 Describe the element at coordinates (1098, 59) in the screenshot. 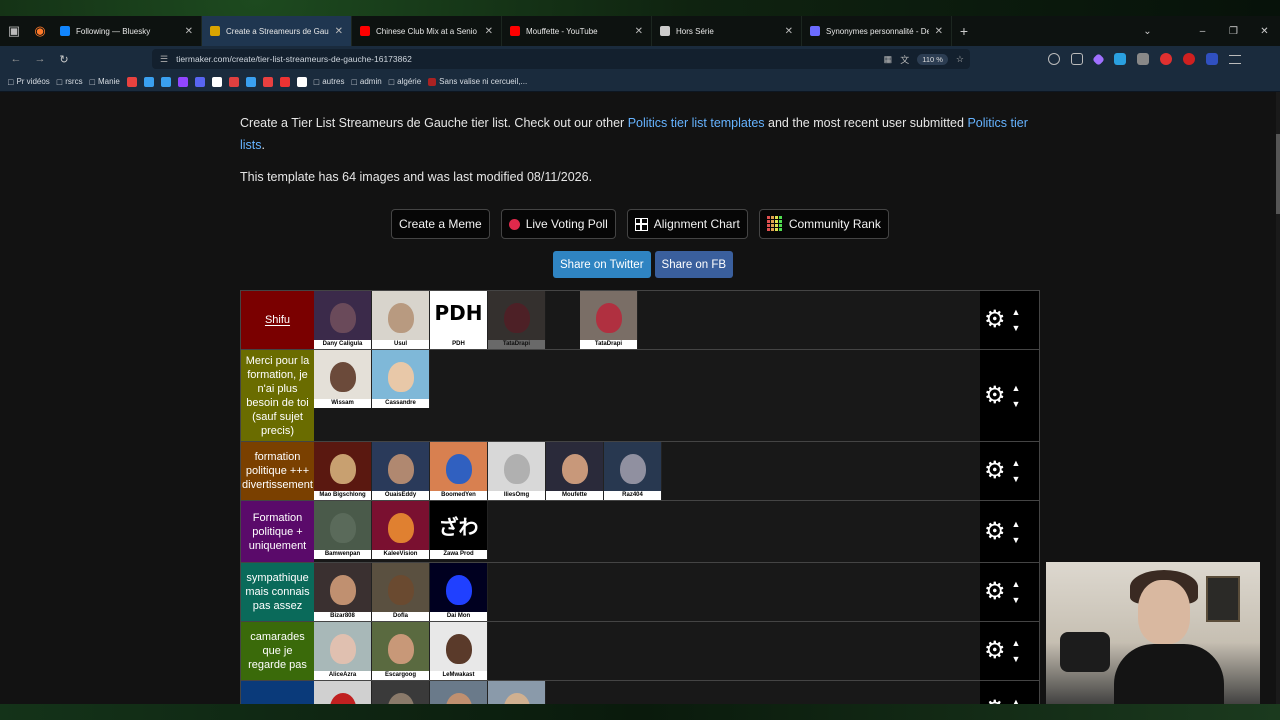

I see `proton-extension-icon` at that location.